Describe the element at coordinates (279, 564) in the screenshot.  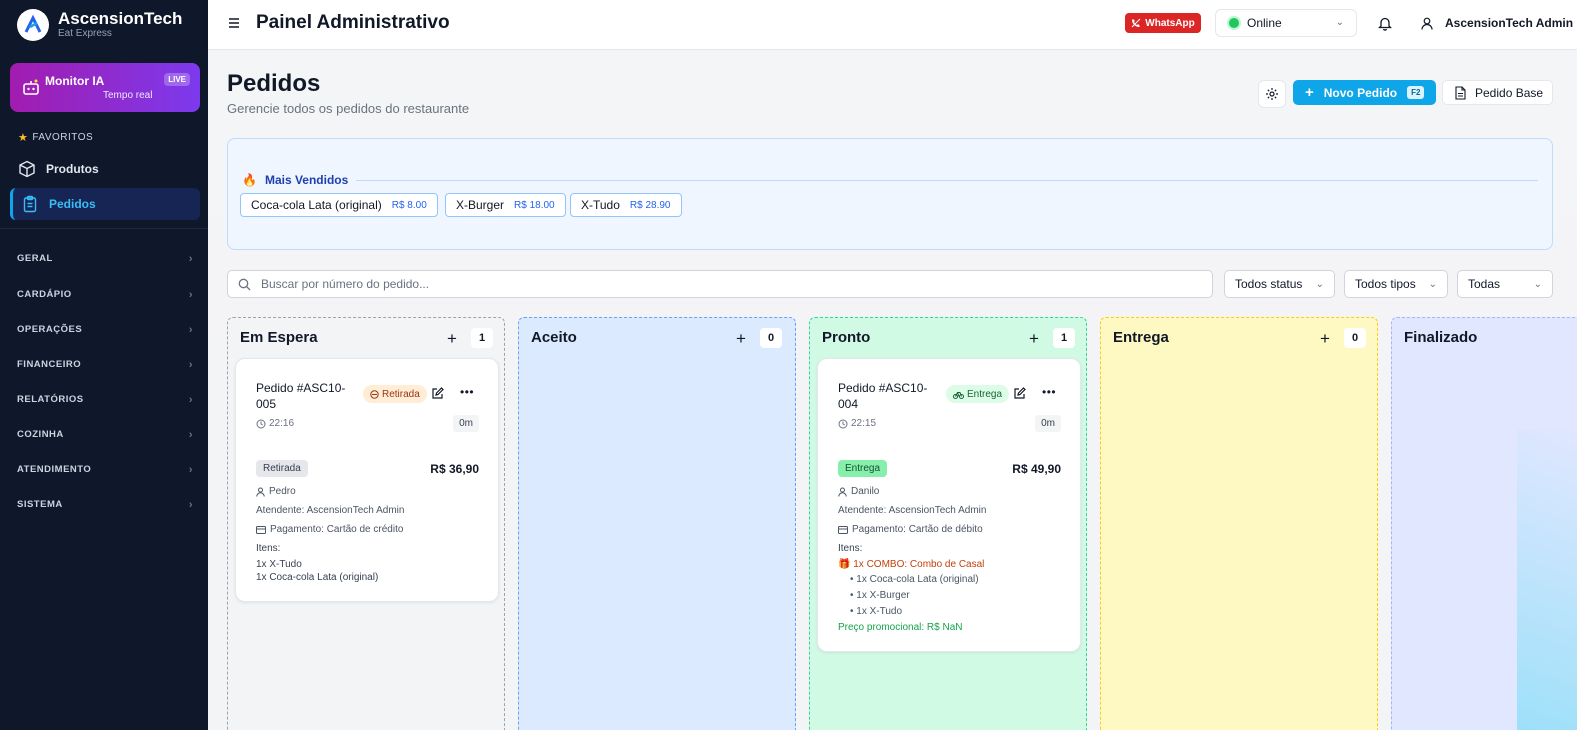
I see `order-item: 1x X-Tudo` at that location.